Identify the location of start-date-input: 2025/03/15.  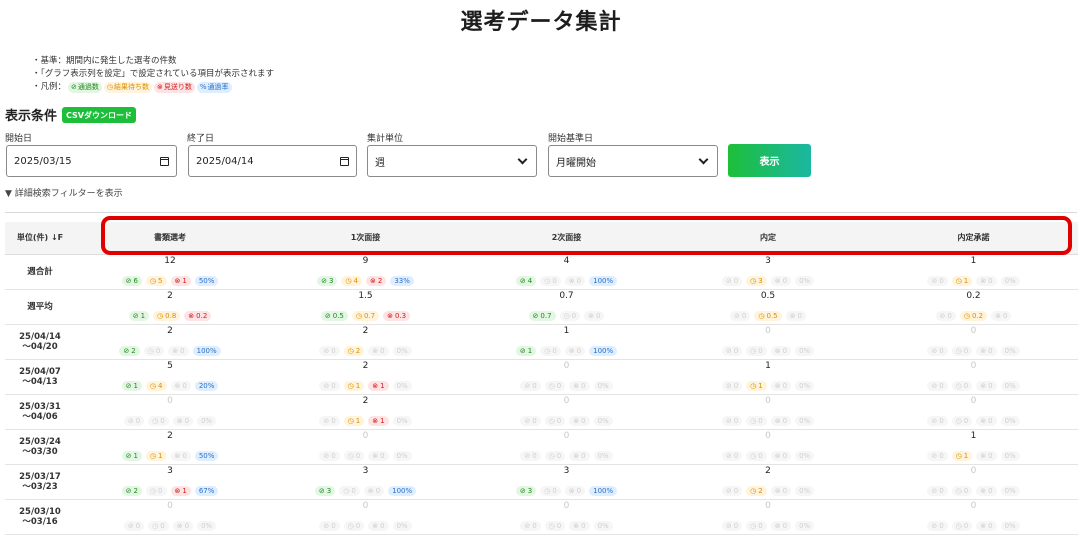
(91, 161).